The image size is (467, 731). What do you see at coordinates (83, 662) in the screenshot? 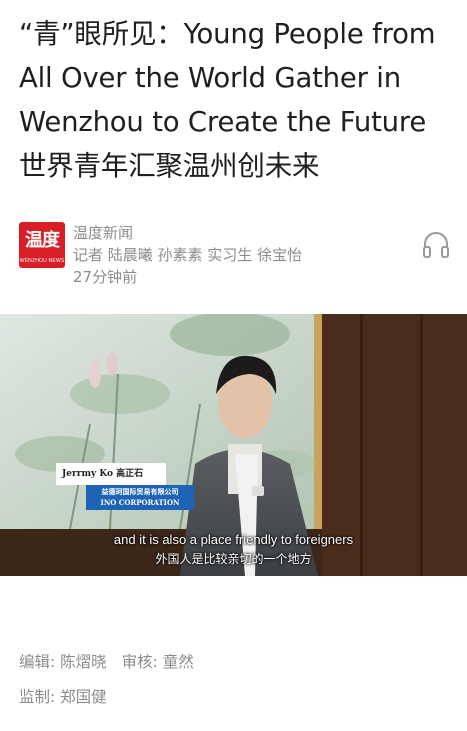
I see `editor-name: 陈熠晓` at bounding box center [83, 662].